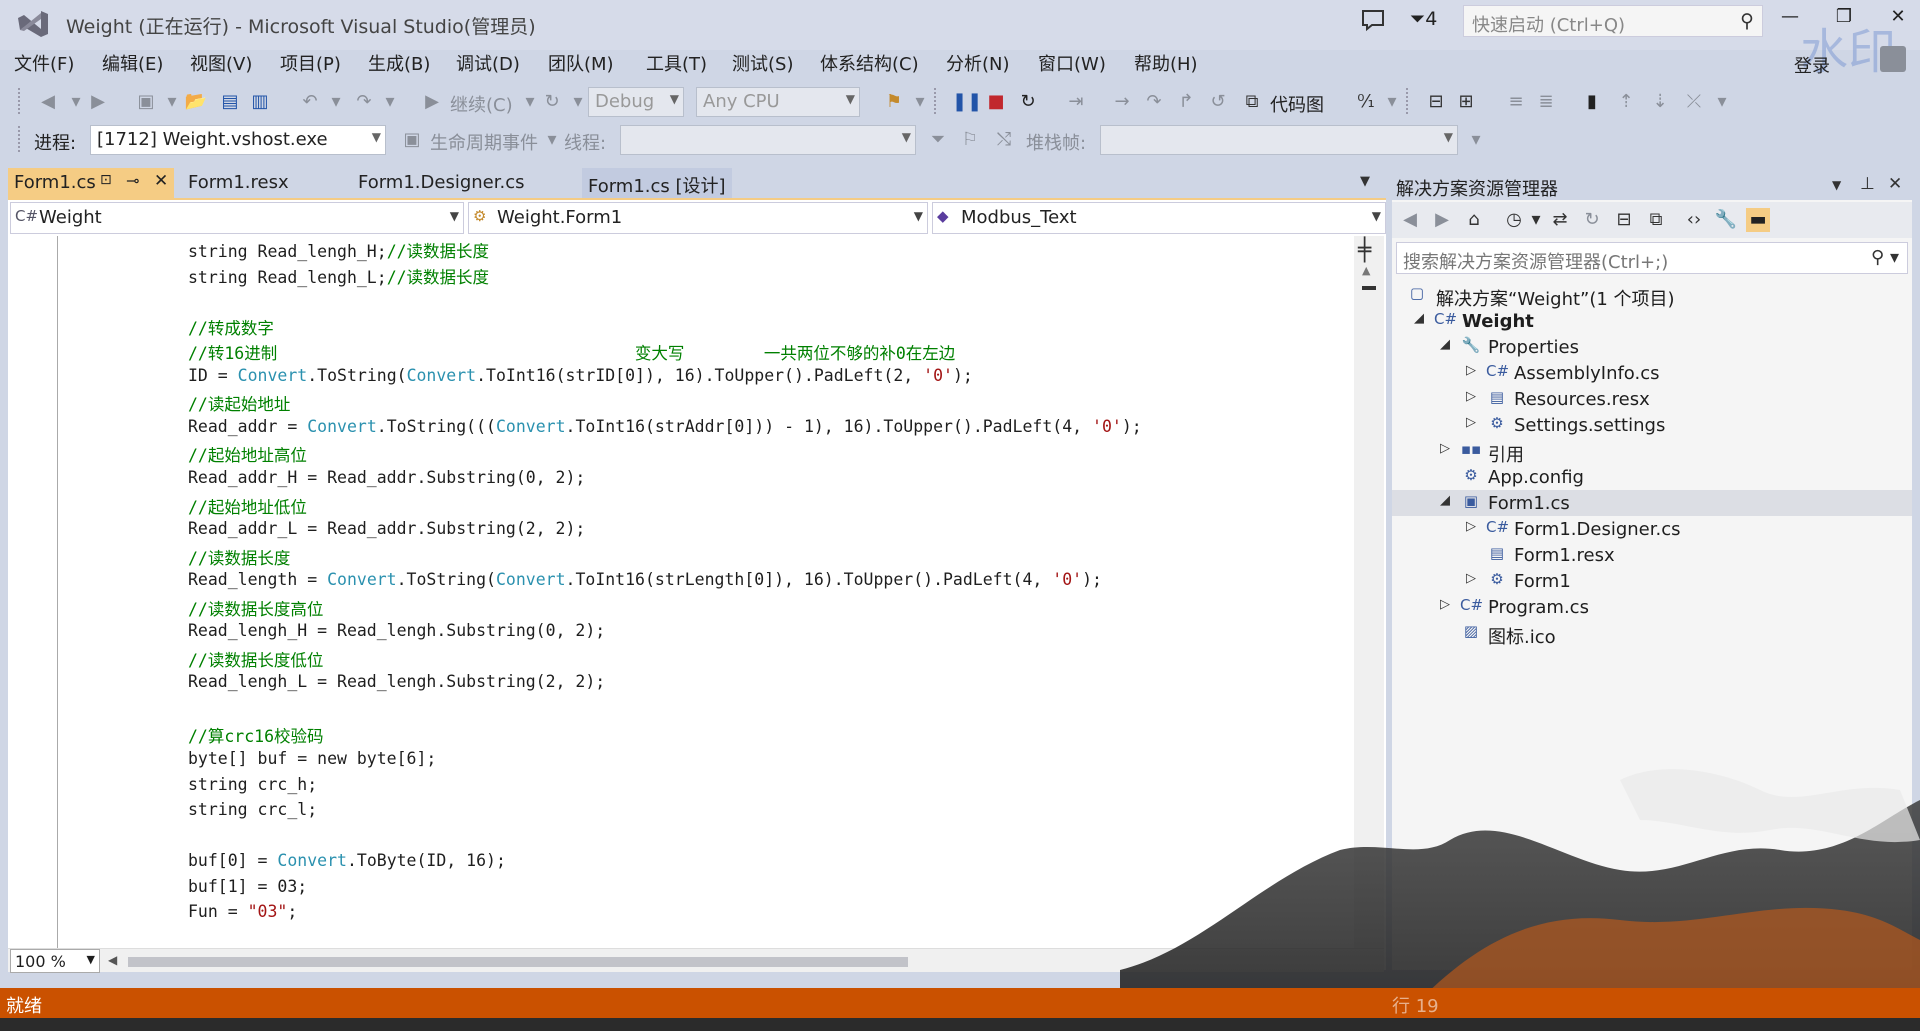 The width and height of the screenshot is (1920, 1031). Describe the element at coordinates (364, 102) in the screenshot. I see `redo-icon: ↷` at that location.